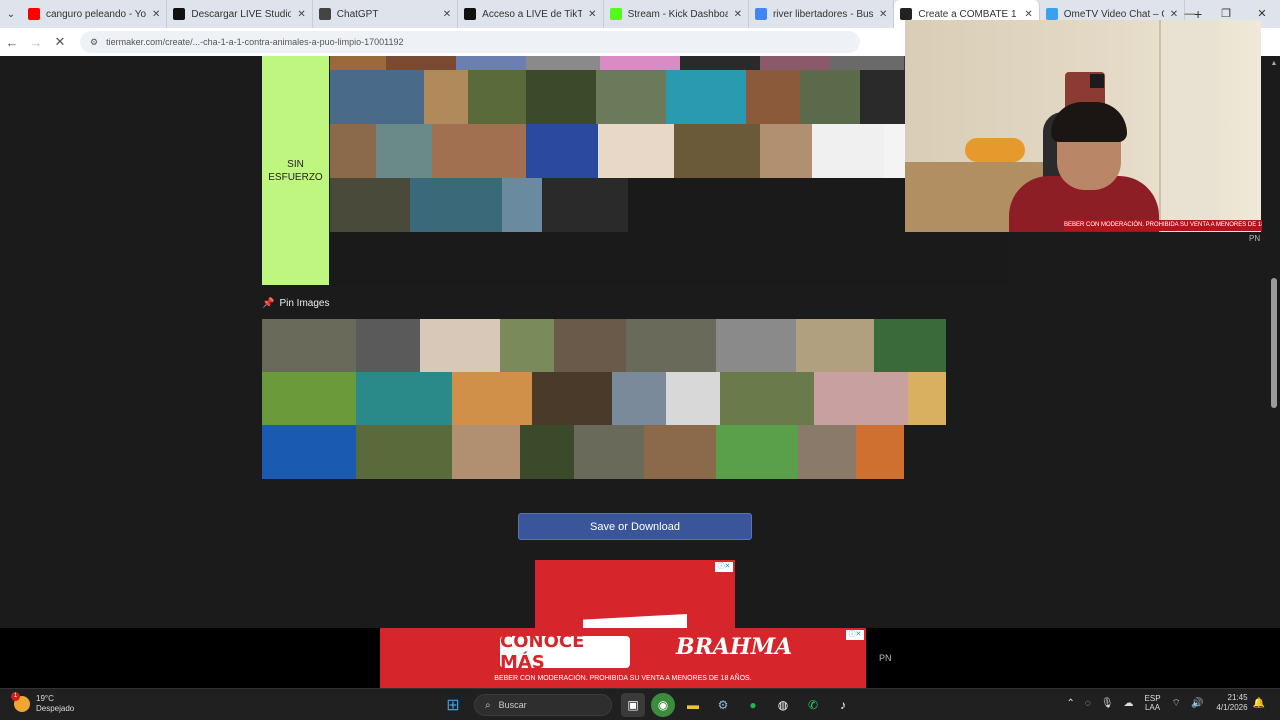  What do you see at coordinates (1088, 703) in the screenshot?
I see `network-icon: ◌` at bounding box center [1088, 703].